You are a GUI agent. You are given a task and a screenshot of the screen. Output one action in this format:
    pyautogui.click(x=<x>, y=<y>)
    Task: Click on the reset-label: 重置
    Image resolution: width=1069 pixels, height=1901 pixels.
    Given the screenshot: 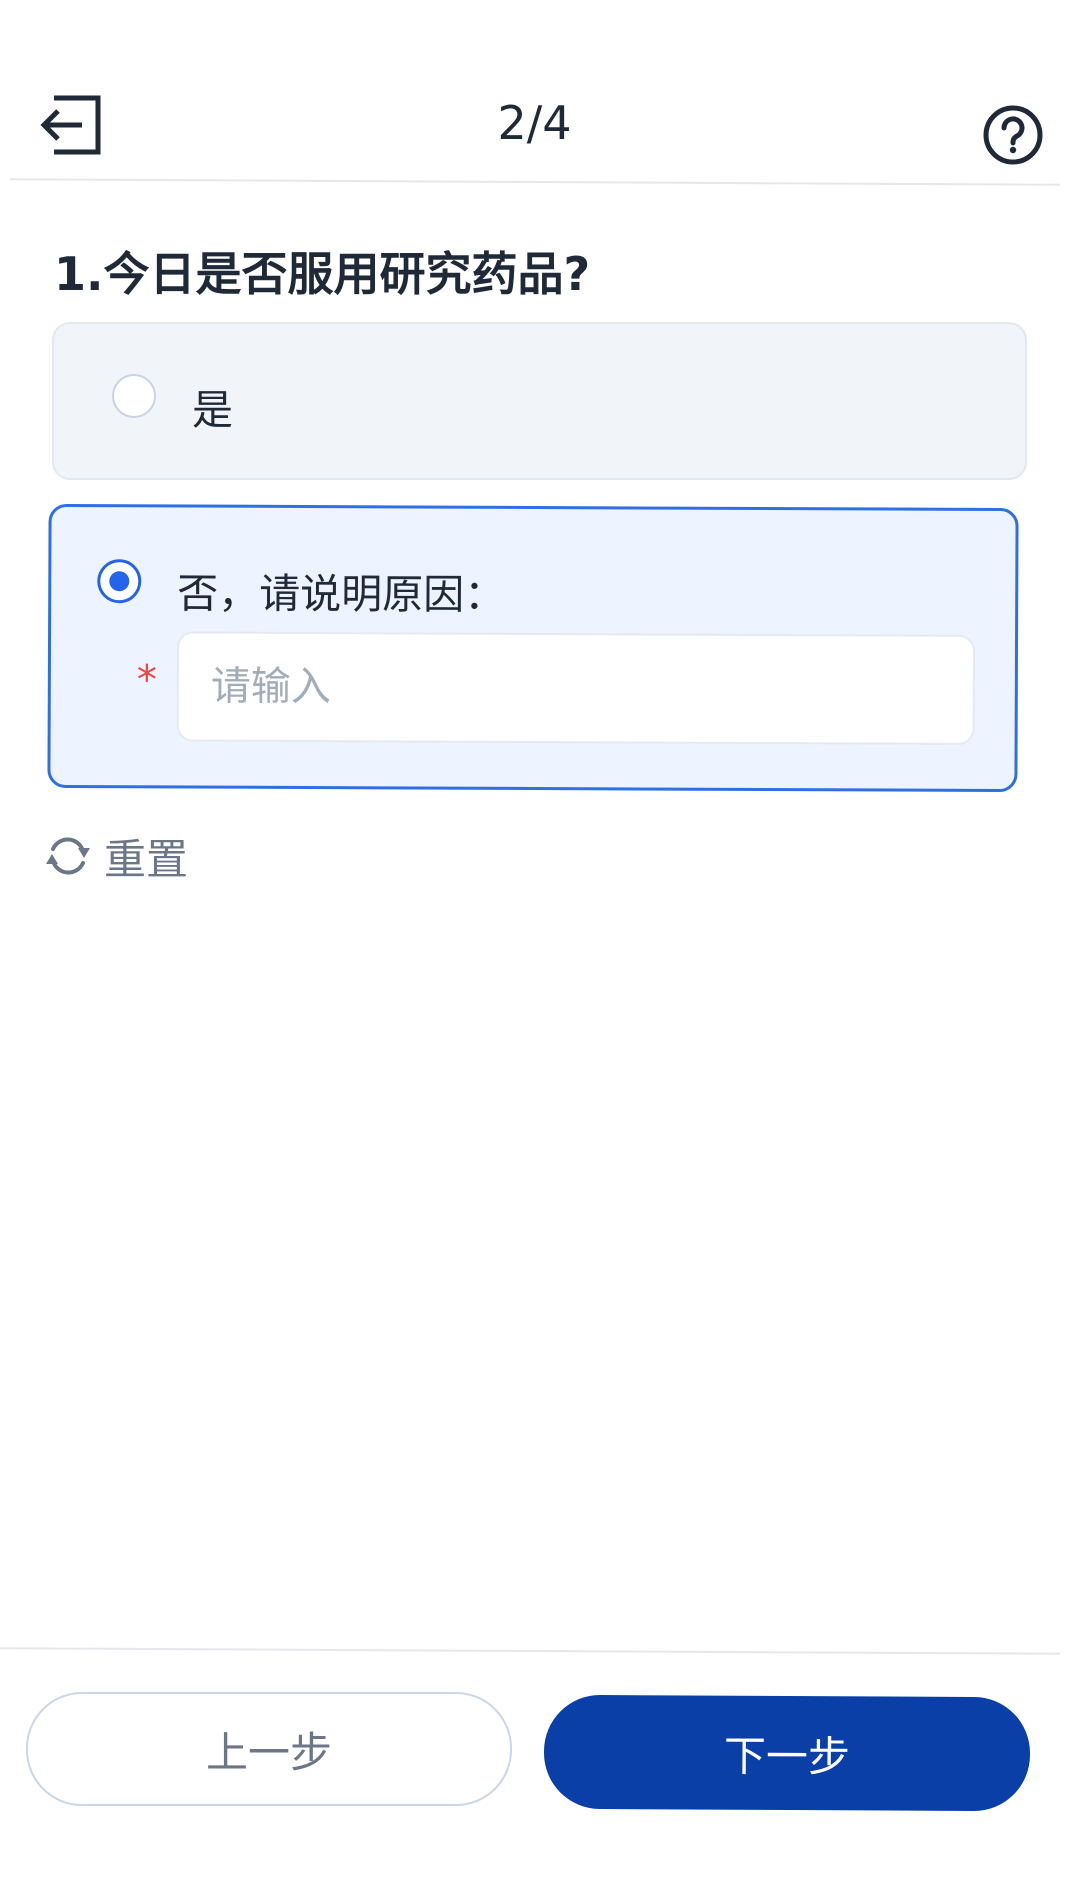 What is the action you would take?
    pyautogui.click(x=146, y=859)
    